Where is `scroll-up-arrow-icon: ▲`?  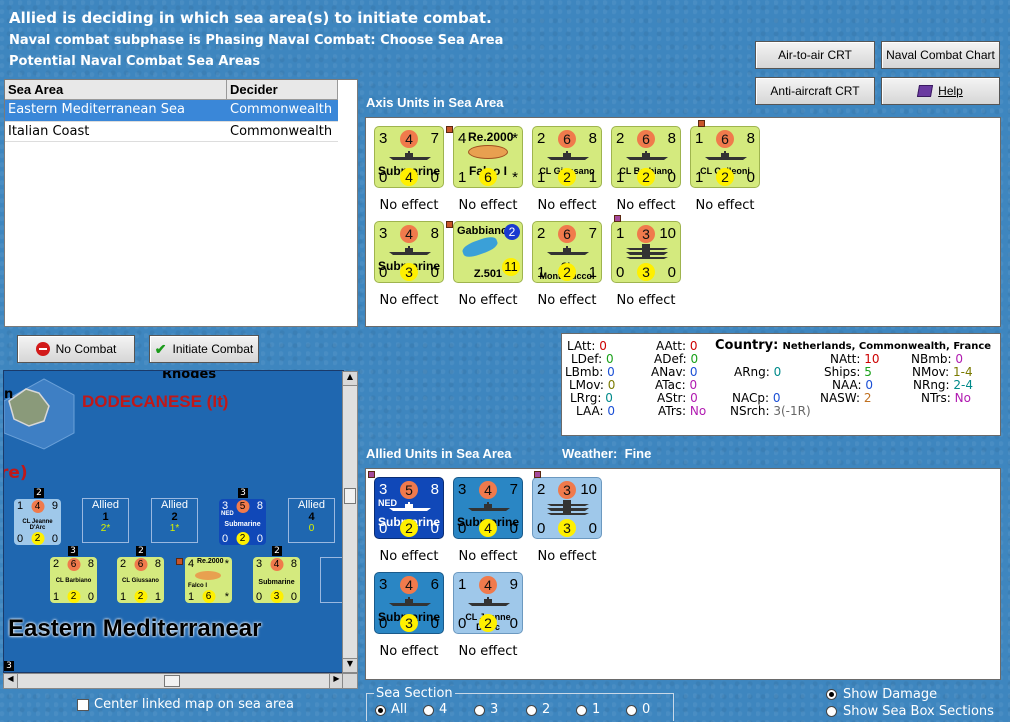
scroll-up-arrow-icon: ▲ is located at coordinates (350, 379).